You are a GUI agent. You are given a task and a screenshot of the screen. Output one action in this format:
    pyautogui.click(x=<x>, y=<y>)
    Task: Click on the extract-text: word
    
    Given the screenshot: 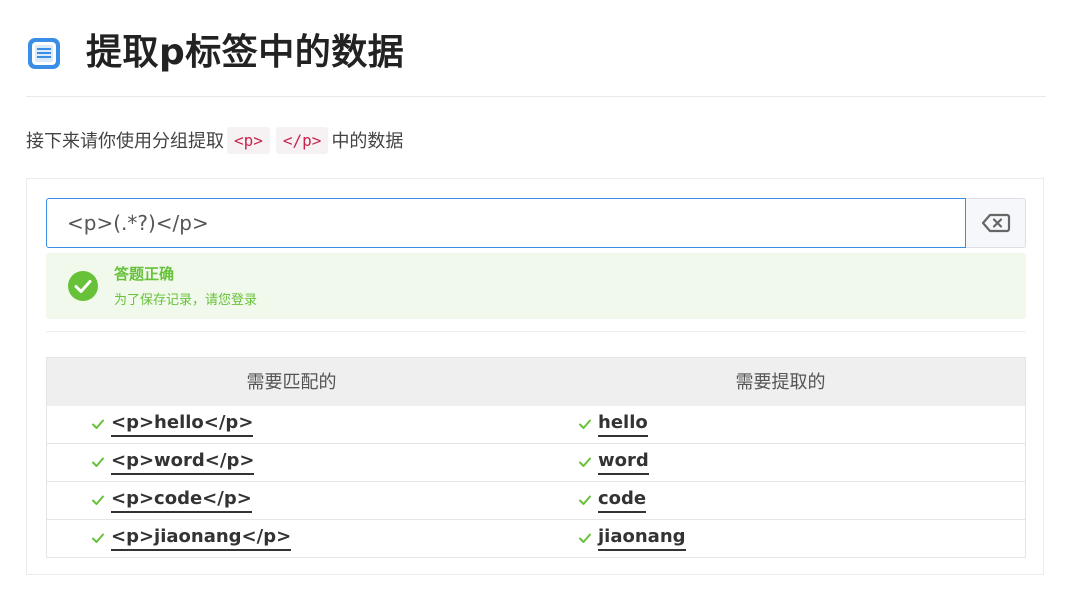 What is the action you would take?
    pyautogui.click(x=623, y=462)
    